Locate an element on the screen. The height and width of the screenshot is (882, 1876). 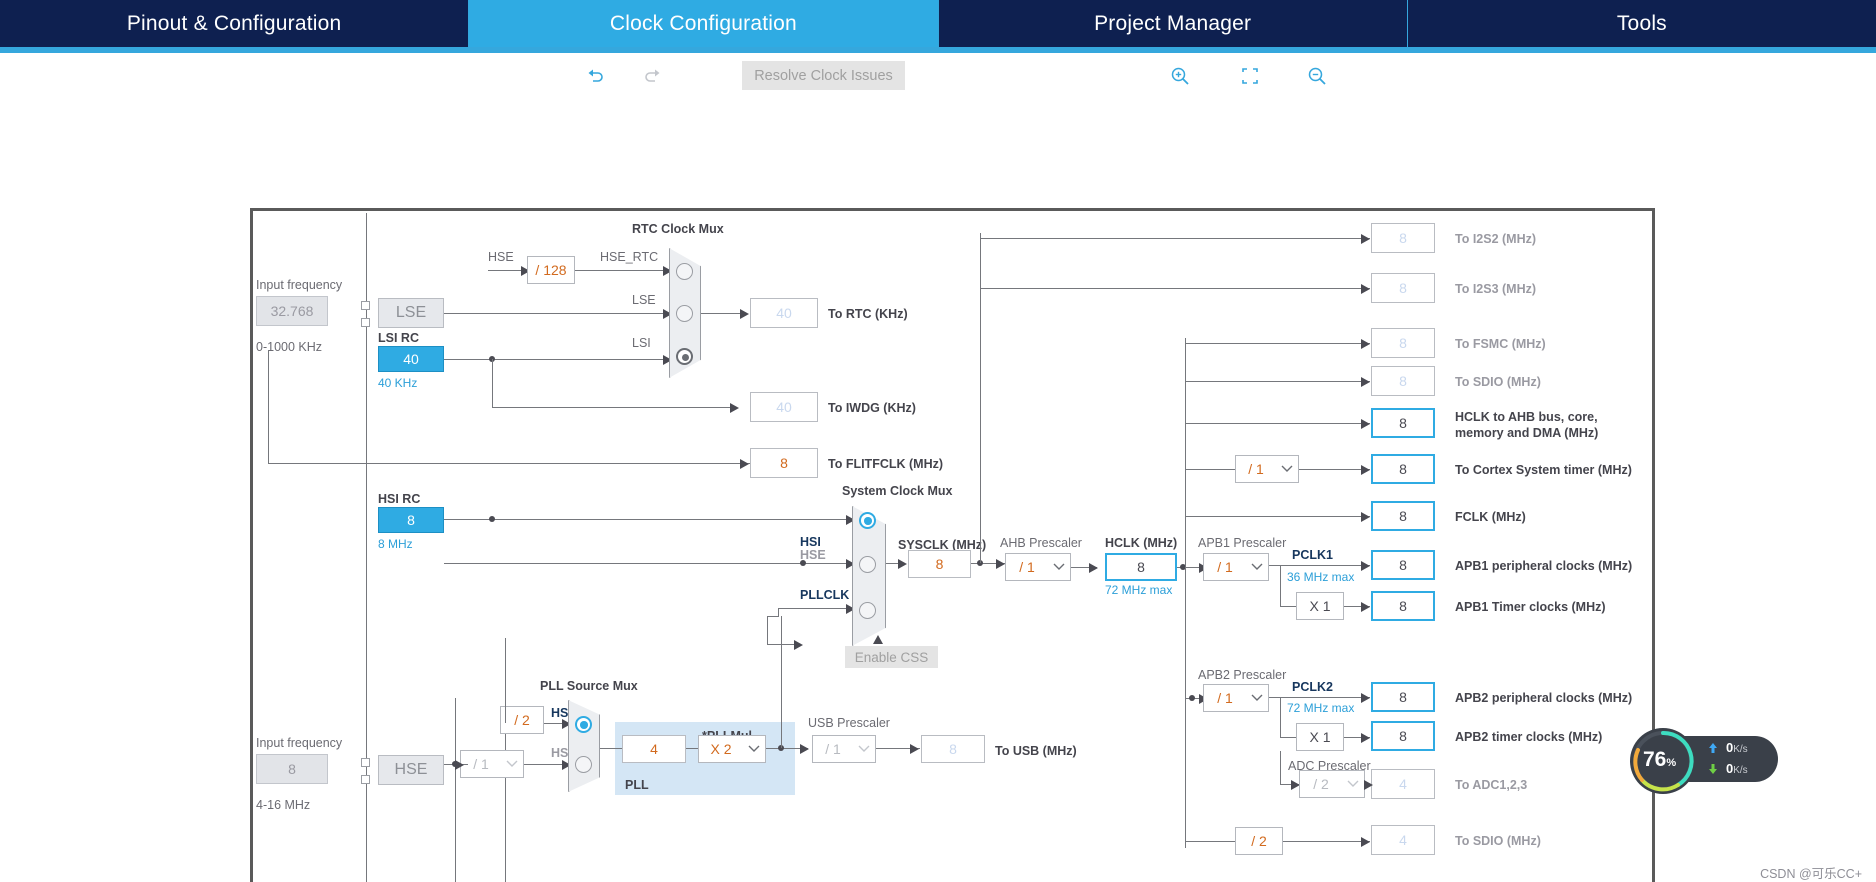
output-apb1-timer-field: 8 is located at coordinates (1403, 606).